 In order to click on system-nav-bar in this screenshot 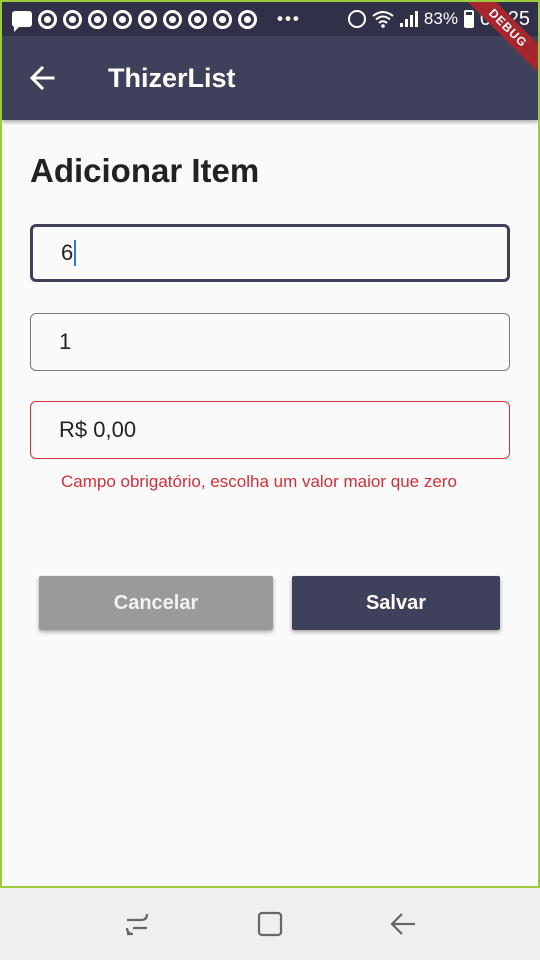, I will do `click(270, 924)`.